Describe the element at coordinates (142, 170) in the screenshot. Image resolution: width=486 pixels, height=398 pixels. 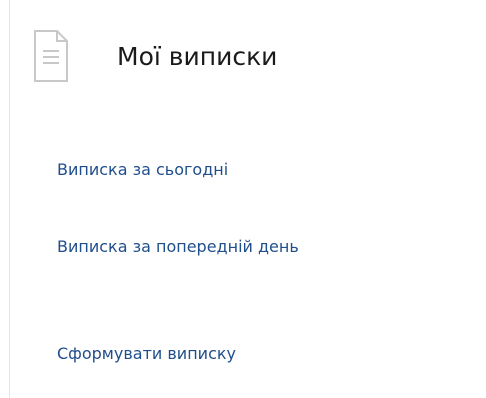
I see `menu-item-today-statement: Виписка за сьогодні` at that location.